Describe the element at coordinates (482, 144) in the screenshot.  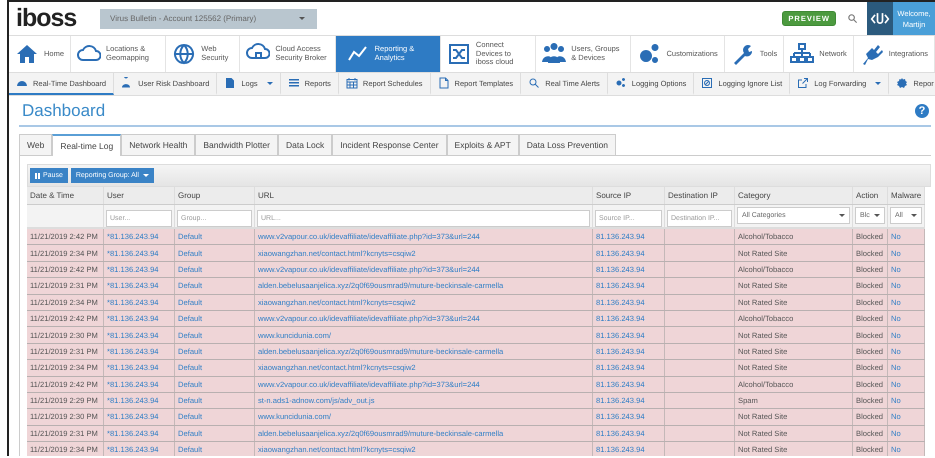
I see `tab: Exploits & APT` at that location.